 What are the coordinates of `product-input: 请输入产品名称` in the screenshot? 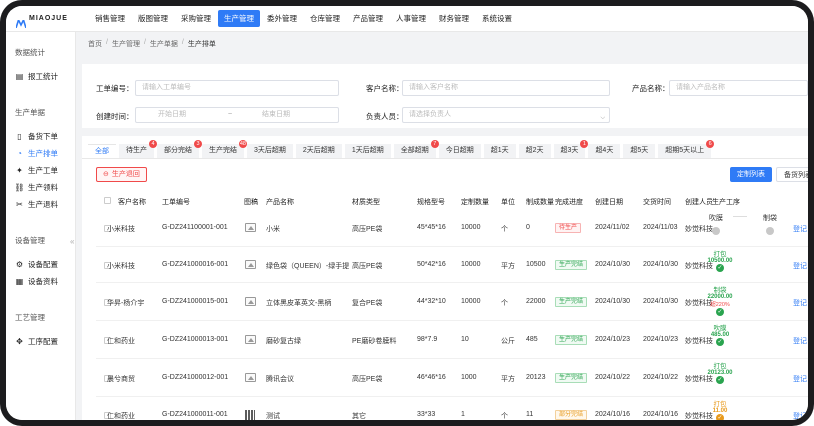 It's located at (738, 88).